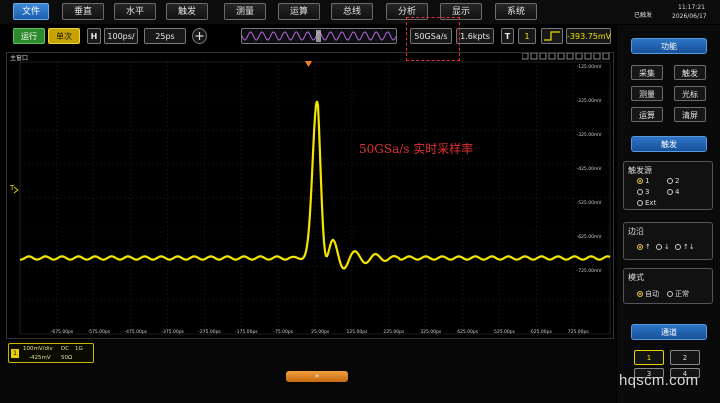 The image size is (720, 403). I want to click on menu-trigger: 触发, so click(187, 11).